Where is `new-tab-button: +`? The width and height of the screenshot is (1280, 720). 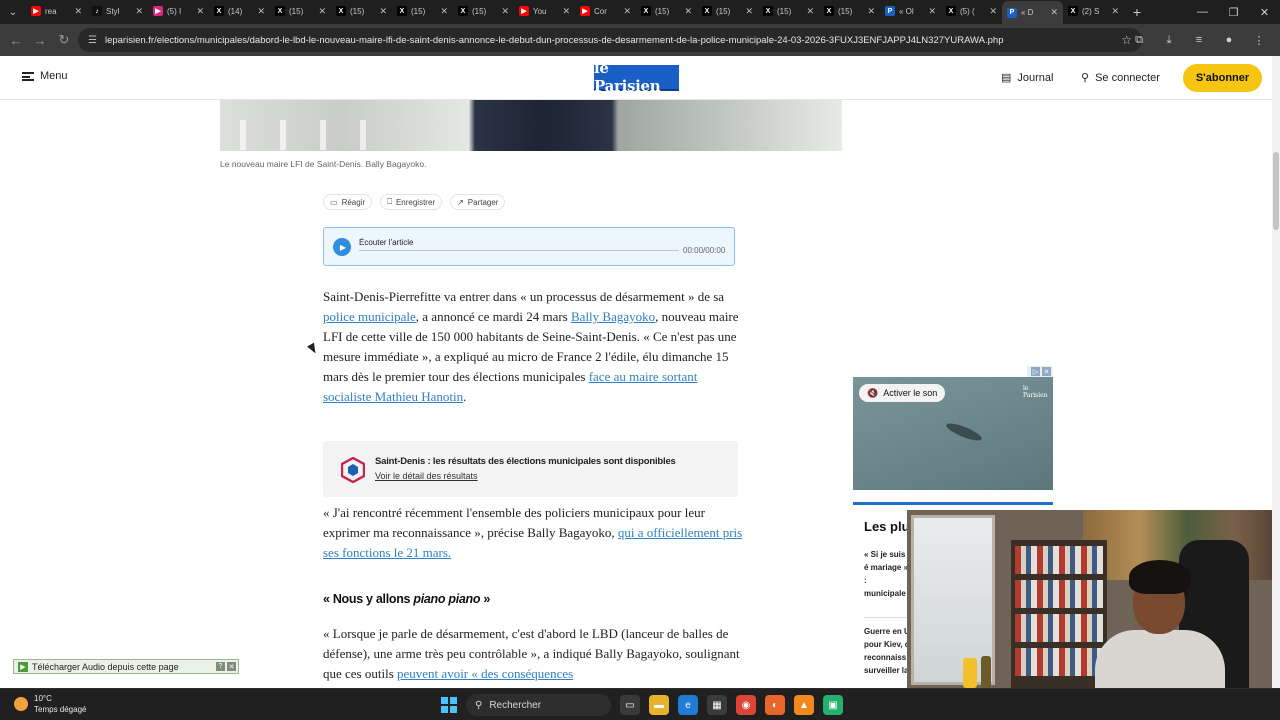
new-tab-button: + is located at coordinates (1137, 12).